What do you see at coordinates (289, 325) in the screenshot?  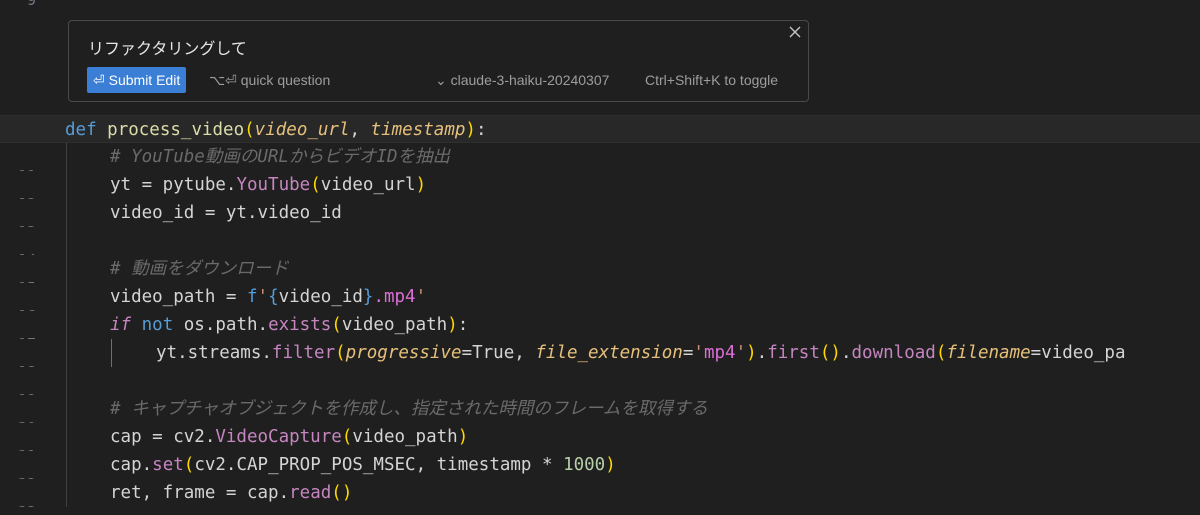 I see `code-text: if not os.path.exists(video_path):` at bounding box center [289, 325].